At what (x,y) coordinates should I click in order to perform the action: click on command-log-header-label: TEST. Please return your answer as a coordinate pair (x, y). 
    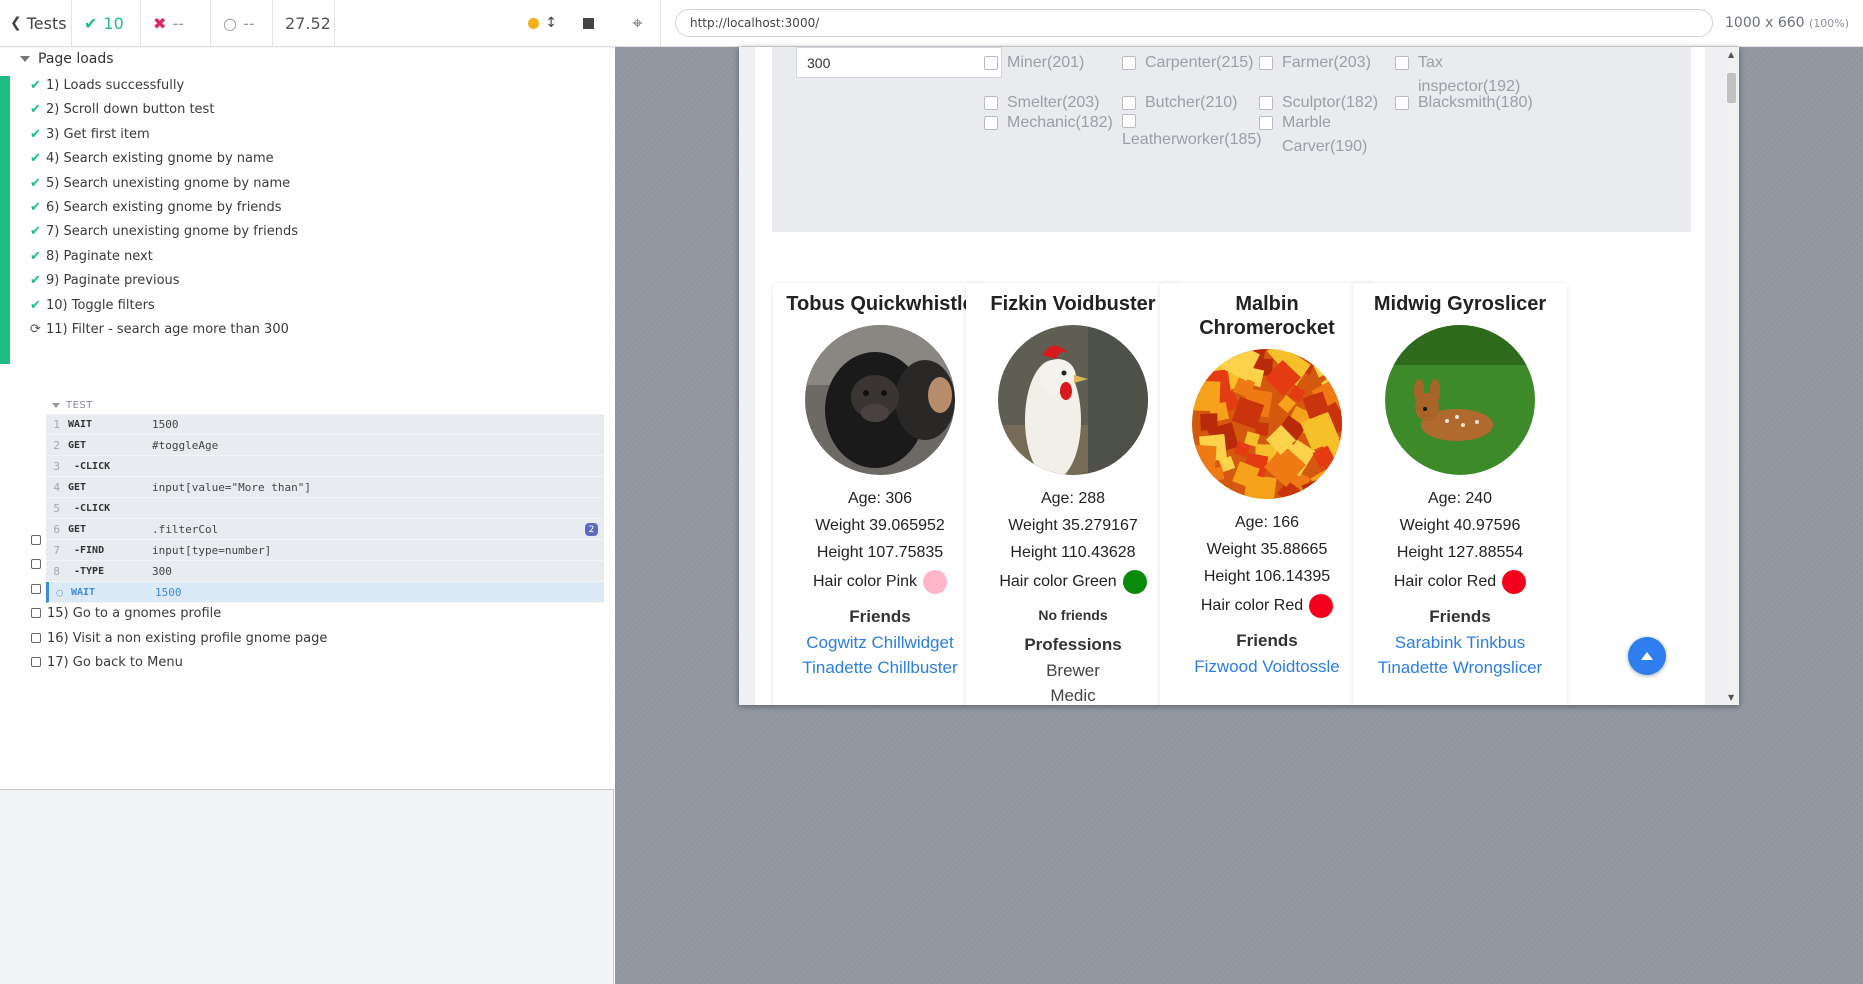
    Looking at the image, I should click on (79, 405).